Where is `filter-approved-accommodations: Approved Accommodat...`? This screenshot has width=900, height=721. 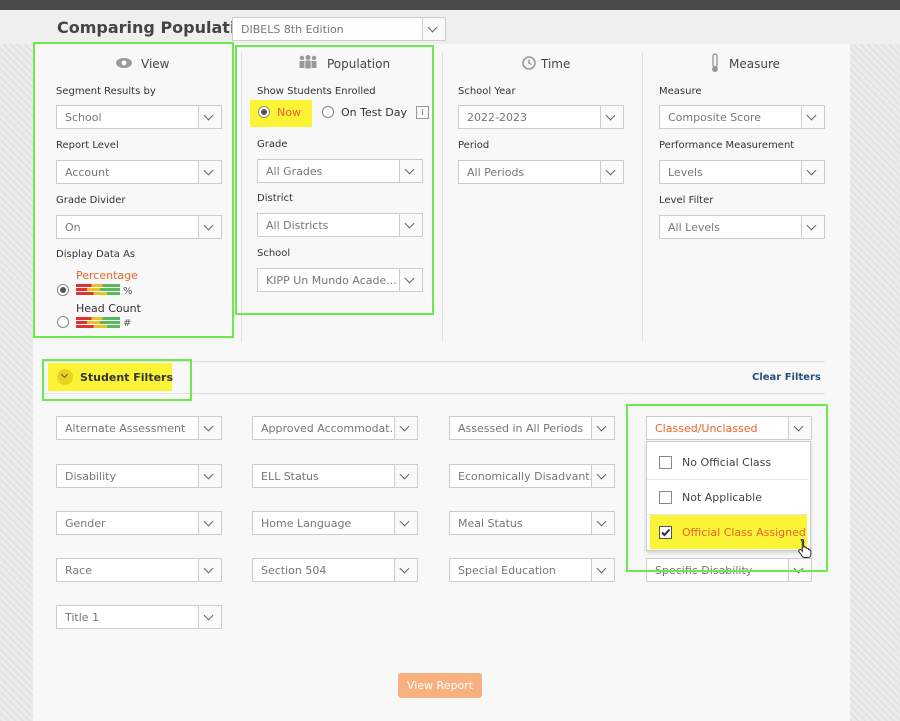 filter-approved-accommodations: Approved Accommodat... is located at coordinates (335, 428).